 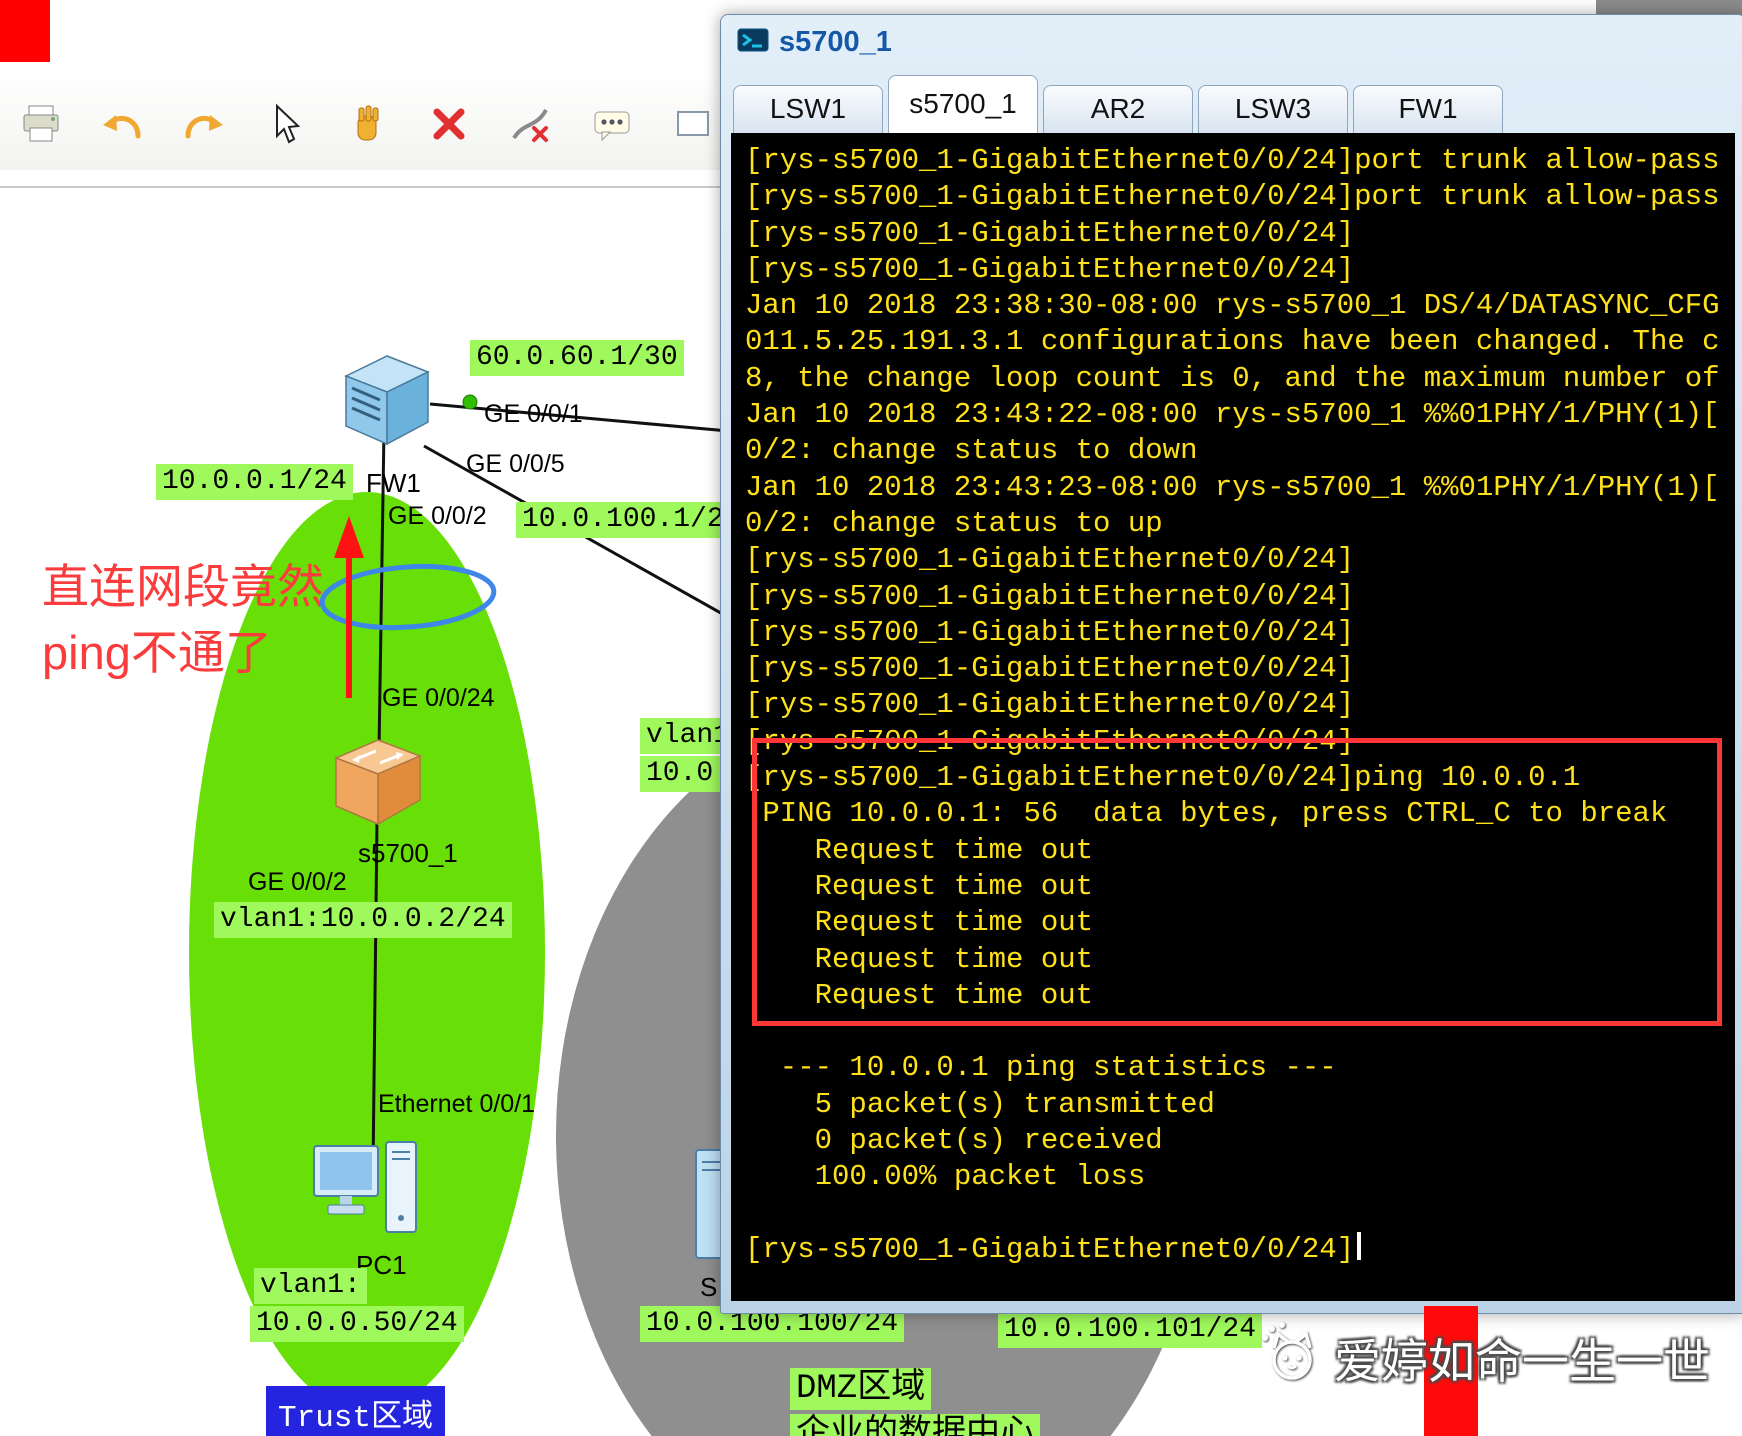 I want to click on label-port-ge002-sw: GE 0/0/2, so click(x=297, y=882).